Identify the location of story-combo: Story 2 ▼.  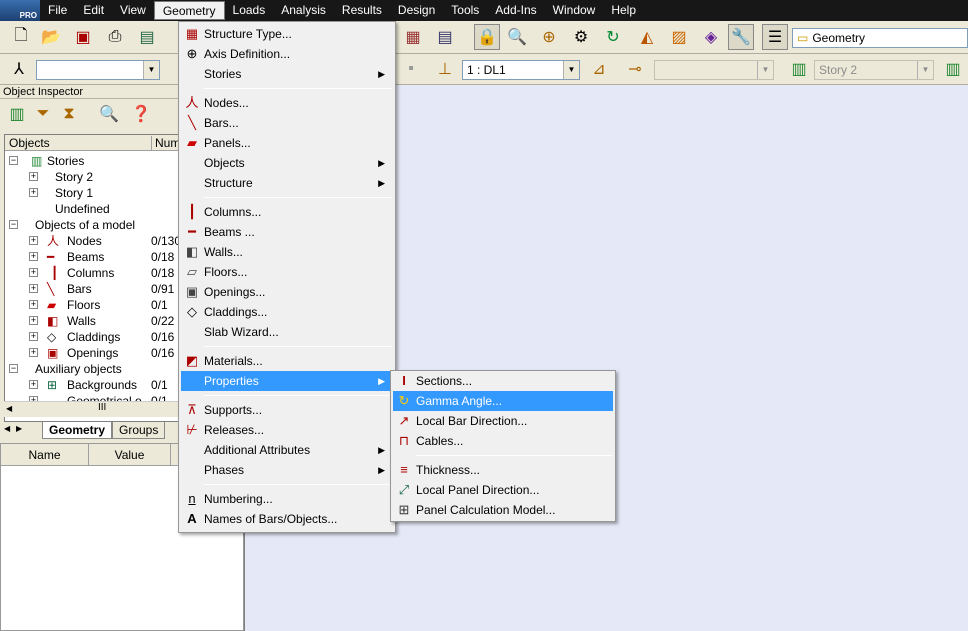
(874, 70).